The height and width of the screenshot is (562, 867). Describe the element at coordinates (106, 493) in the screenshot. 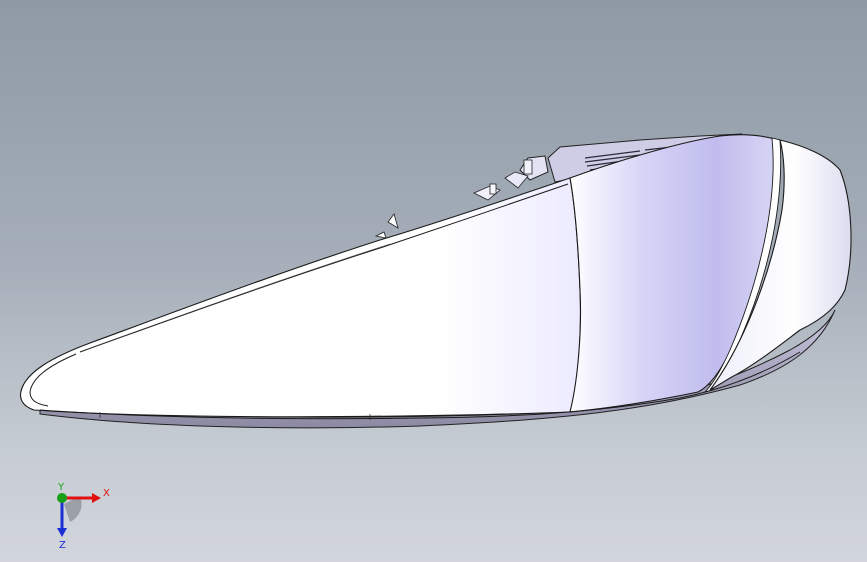

I see `x-axis-label: X` at that location.